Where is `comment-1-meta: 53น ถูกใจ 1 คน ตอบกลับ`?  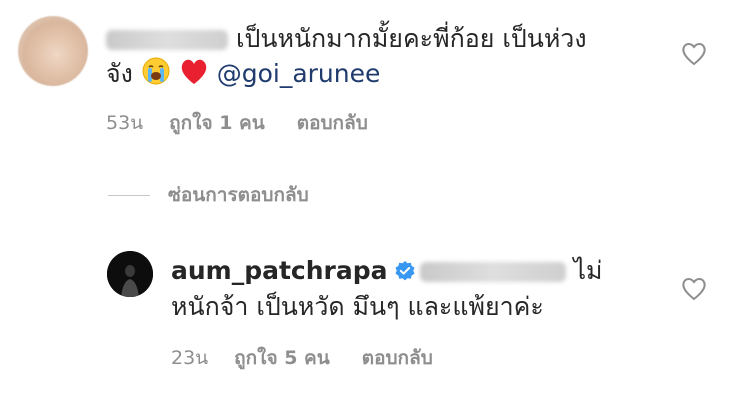 comment-1-meta: 53น ถูกใจ 1 คน ตอบกลับ is located at coordinates (237, 123).